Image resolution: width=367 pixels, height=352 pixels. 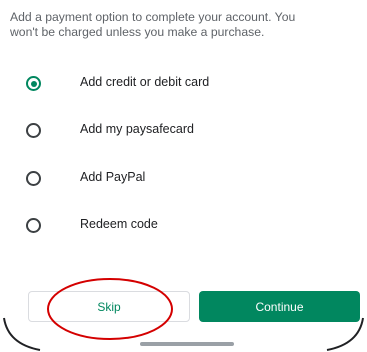 I want to click on option-label-paysafecard: Add my paysafecard, so click(x=137, y=129).